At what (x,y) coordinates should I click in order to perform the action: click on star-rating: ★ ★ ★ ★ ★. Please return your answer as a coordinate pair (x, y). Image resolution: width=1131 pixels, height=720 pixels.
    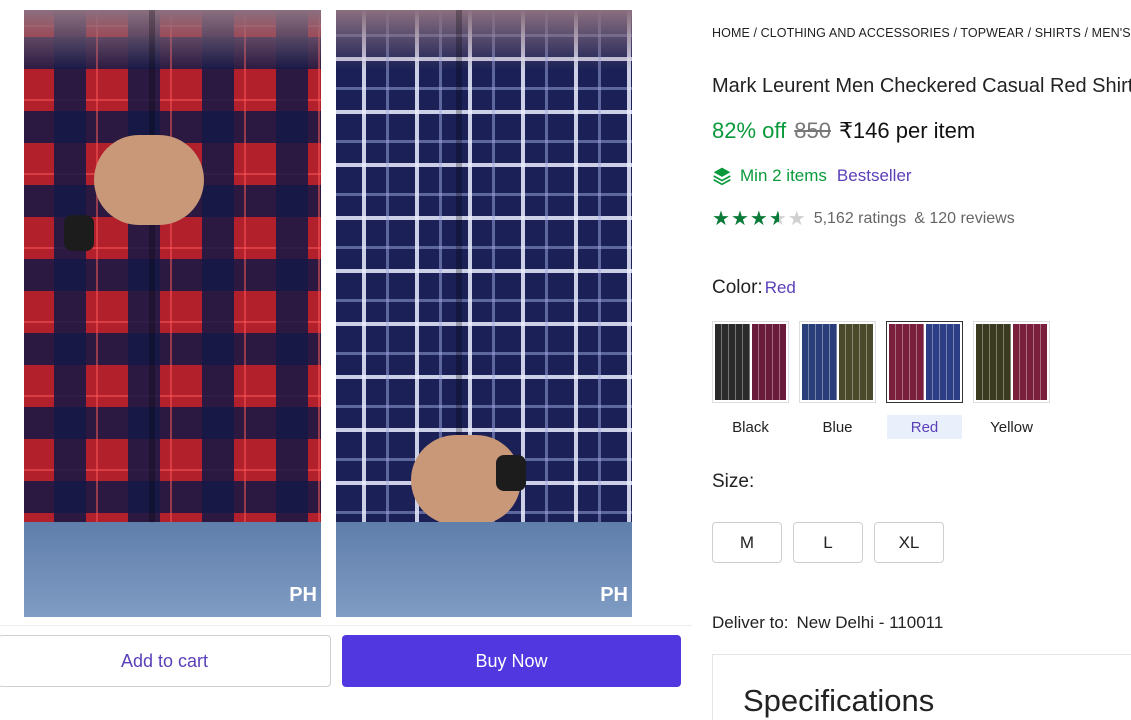
    Looking at the image, I should click on (759, 219).